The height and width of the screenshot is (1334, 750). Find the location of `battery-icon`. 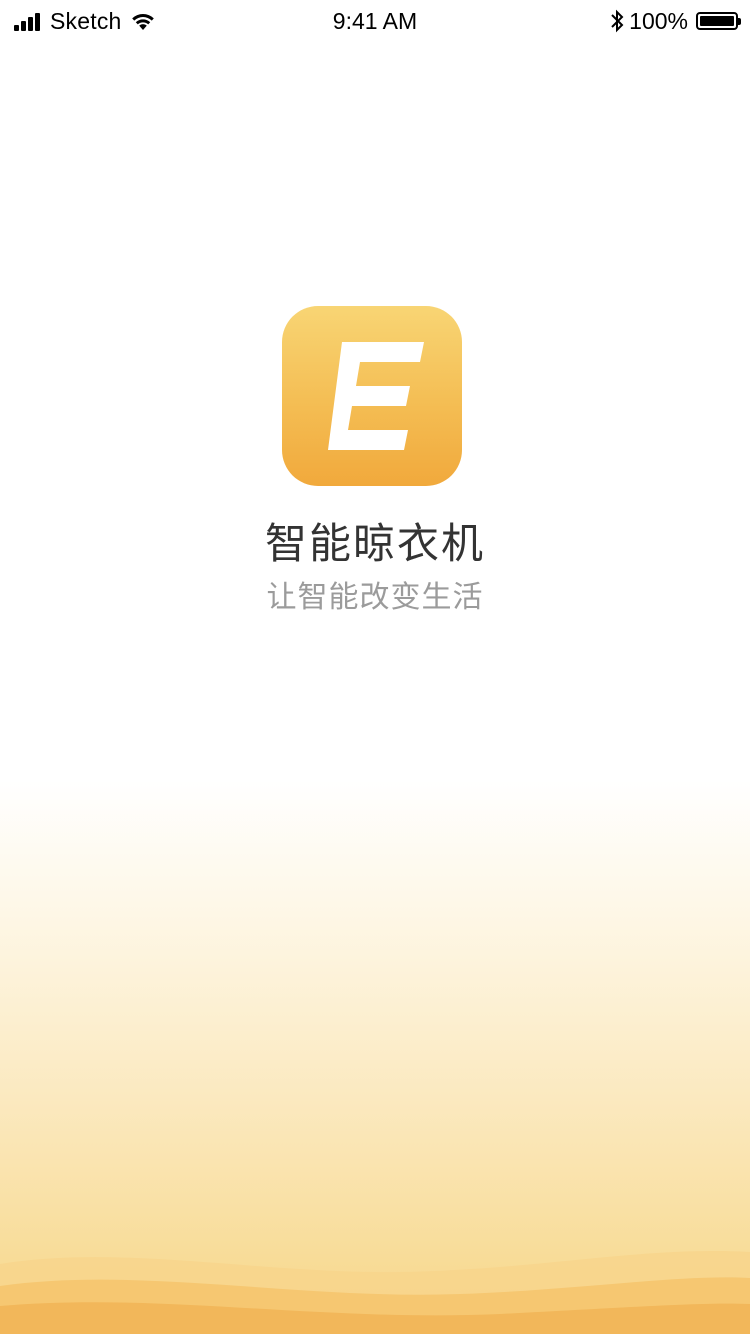

battery-icon is located at coordinates (718, 21).